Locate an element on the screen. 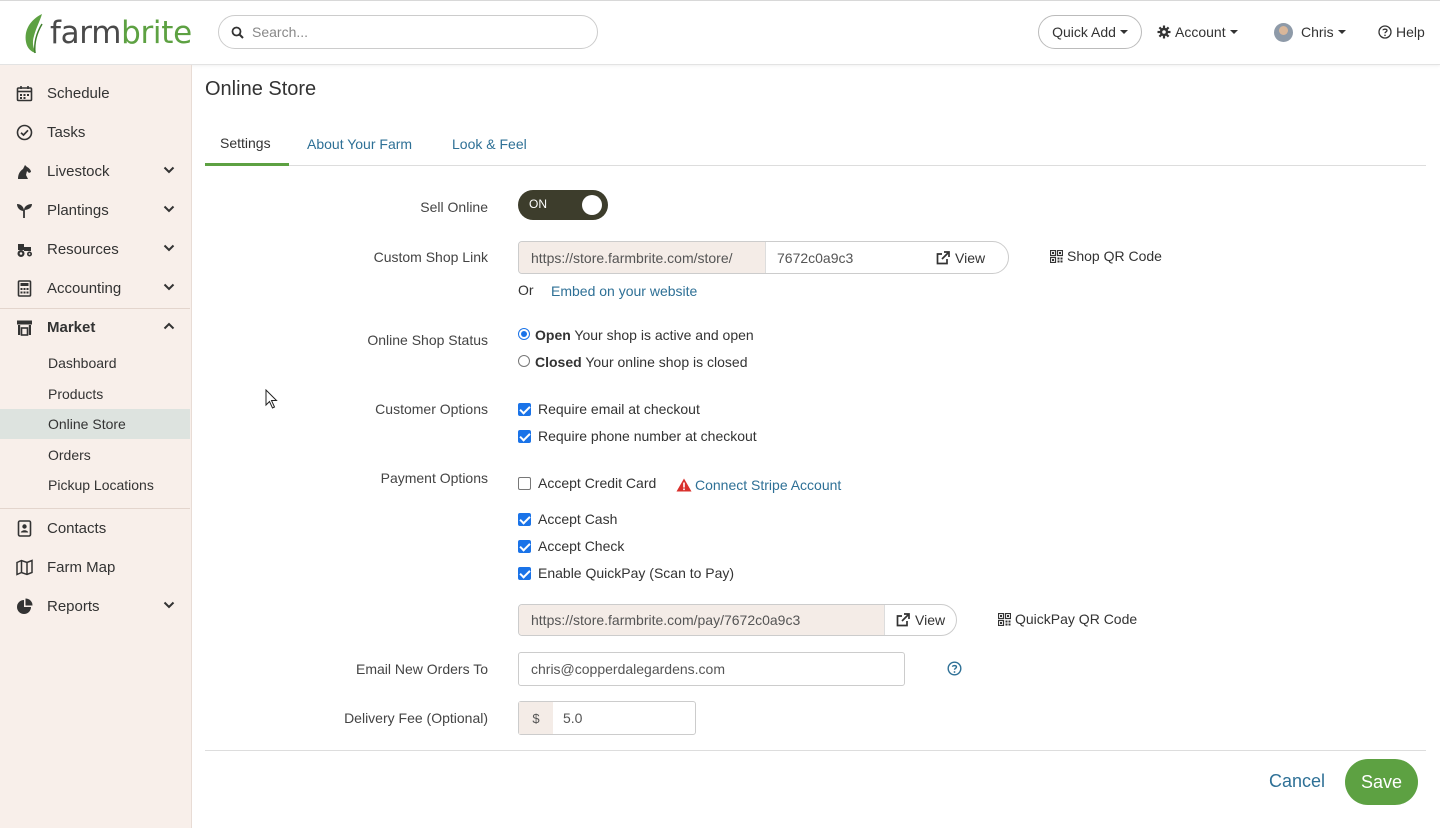  sidebar-item-contacts: Contacts is located at coordinates (95, 528).